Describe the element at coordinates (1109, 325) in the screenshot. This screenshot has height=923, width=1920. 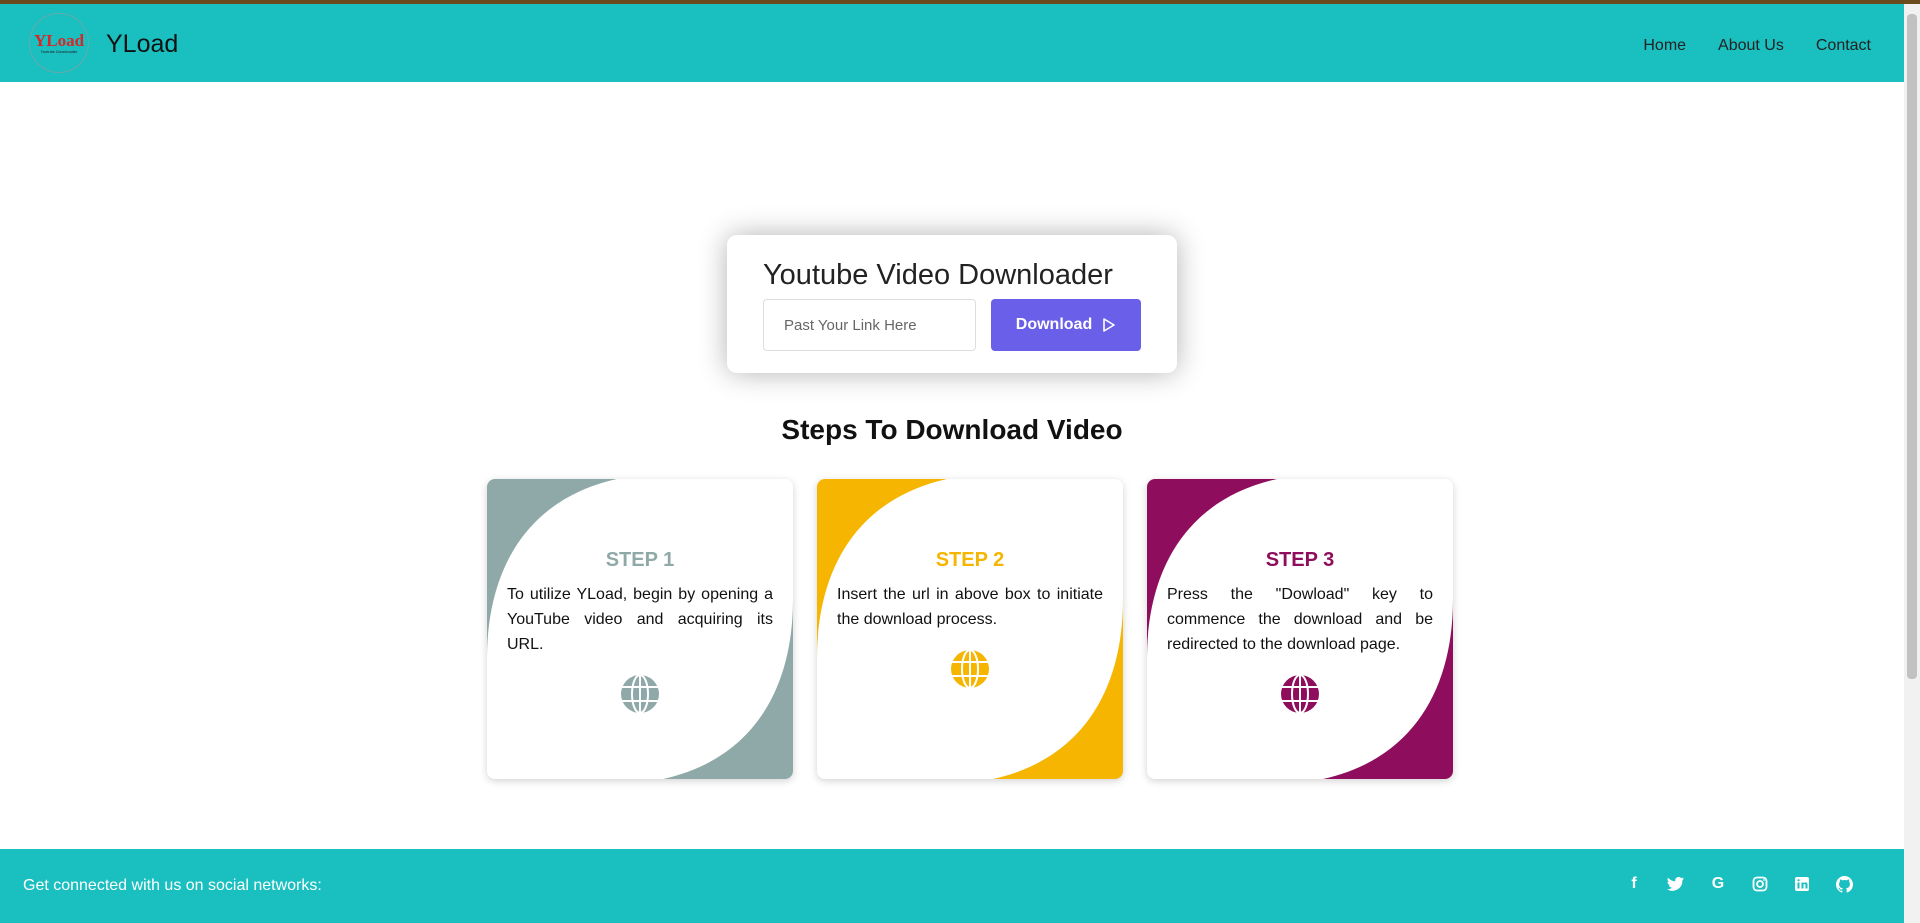
I see `send-icon` at that location.